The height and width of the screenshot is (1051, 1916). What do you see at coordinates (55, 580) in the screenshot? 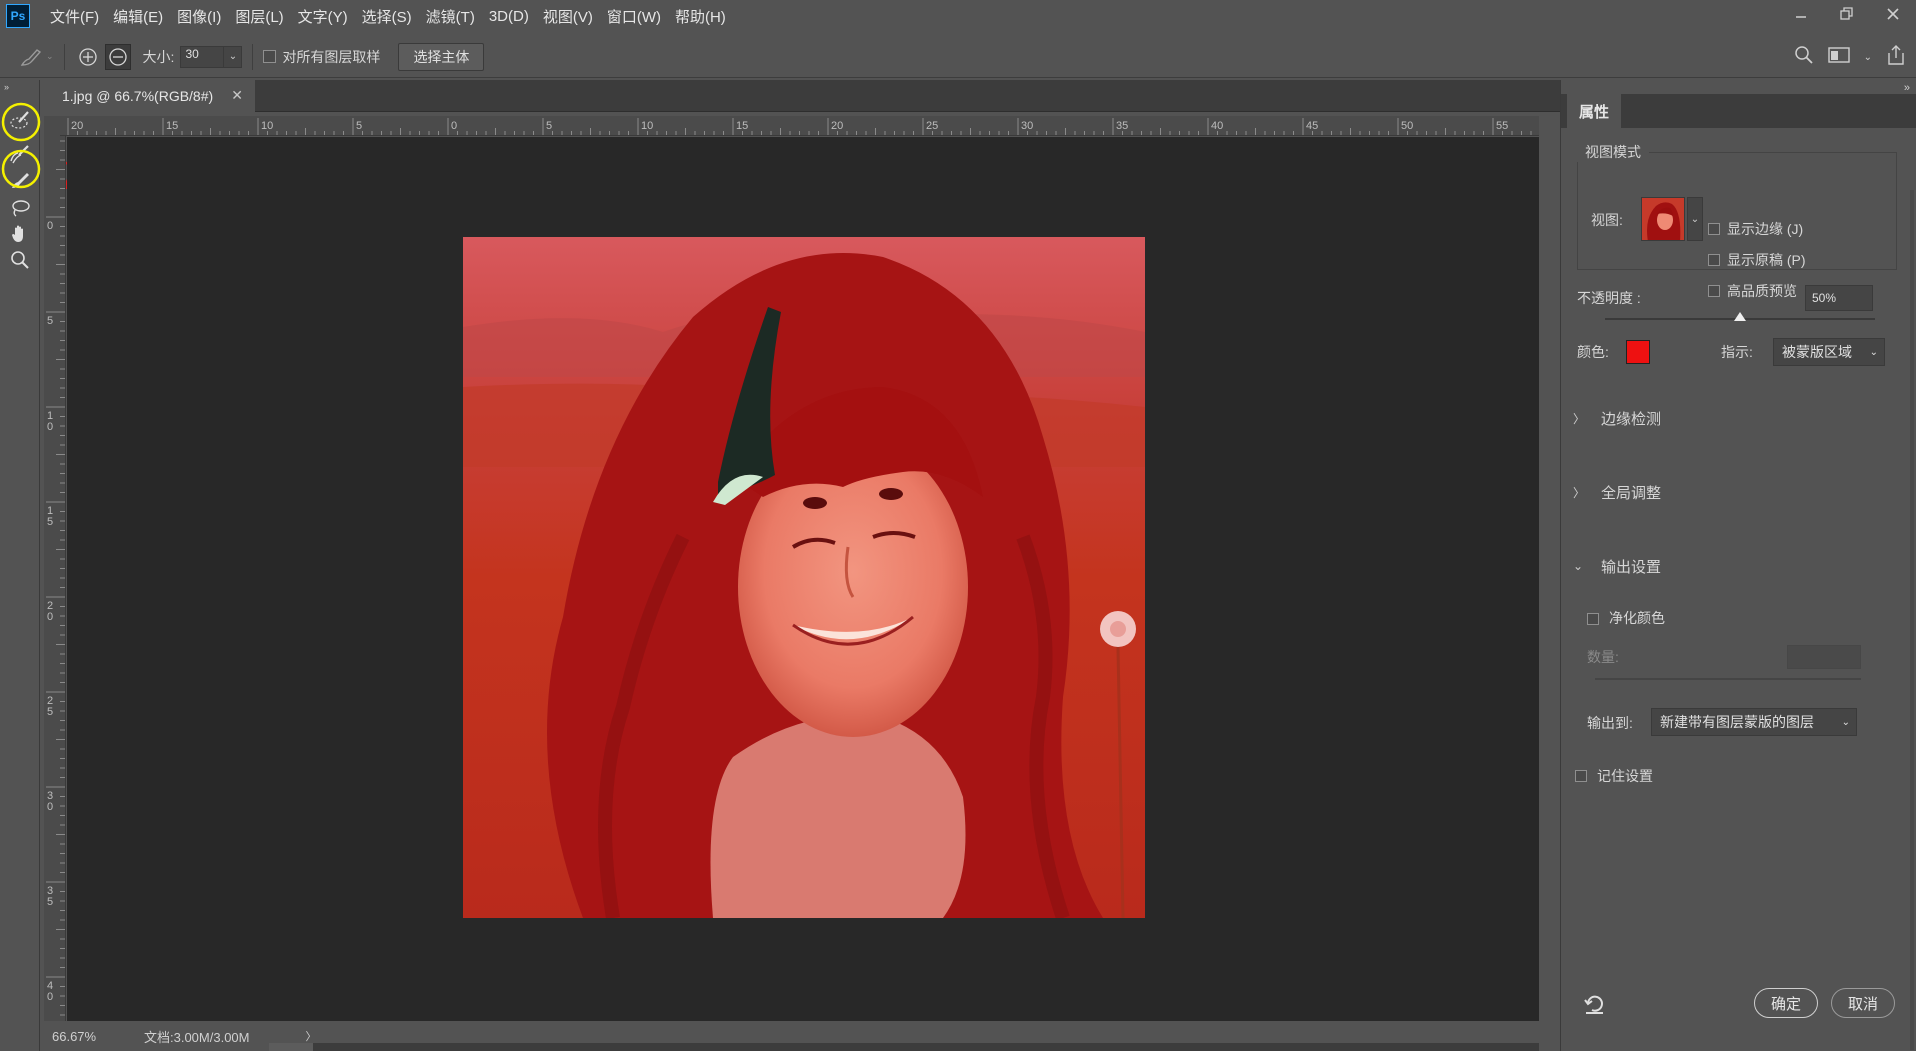
I see `vertical-ruler: 50510152025303540` at bounding box center [55, 580].